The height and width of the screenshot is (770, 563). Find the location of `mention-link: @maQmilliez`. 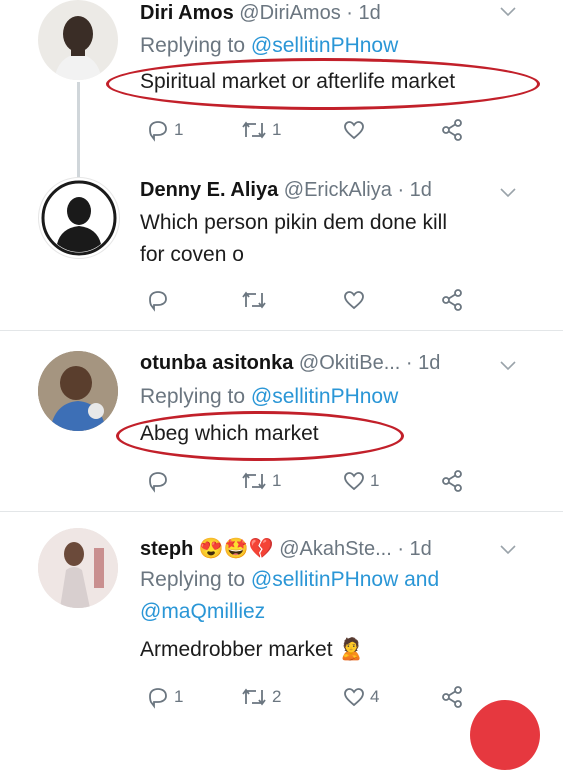

mention-link: @maQmilliez is located at coordinates (202, 611).